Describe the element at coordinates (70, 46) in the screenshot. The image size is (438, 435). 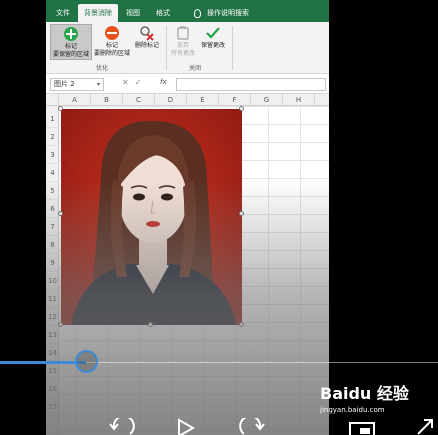
I see `mark-keep-line1: 标记` at that location.